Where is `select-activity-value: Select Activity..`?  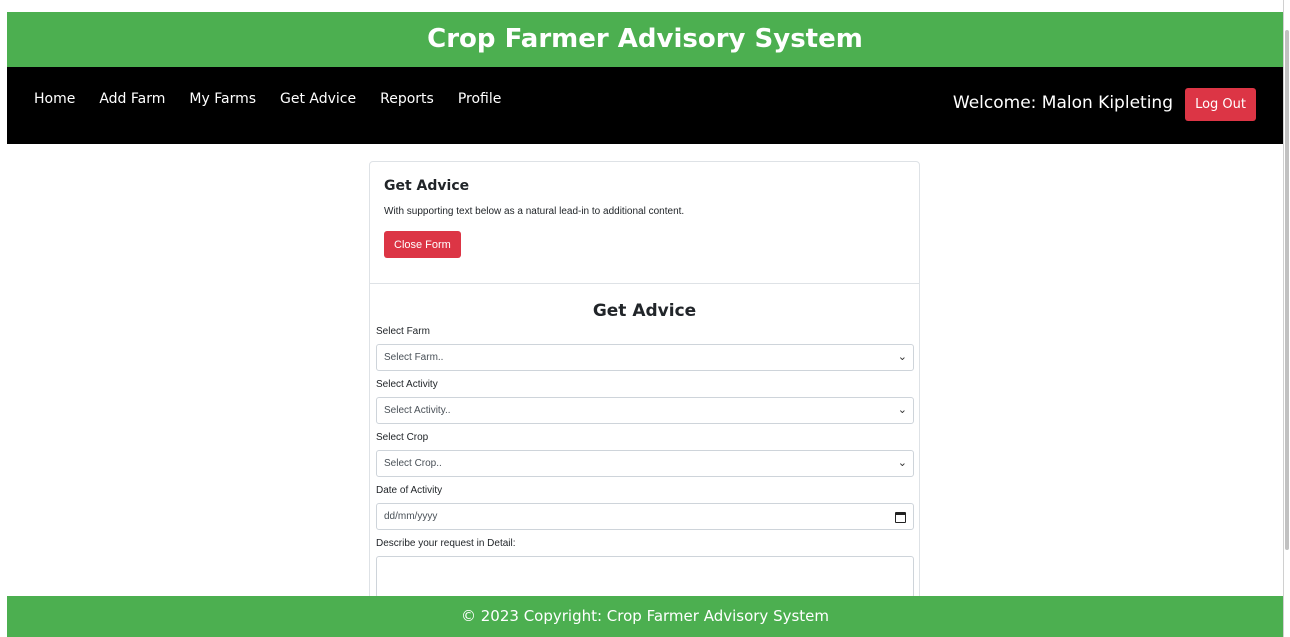 select-activity-value: Select Activity.. is located at coordinates (417, 410).